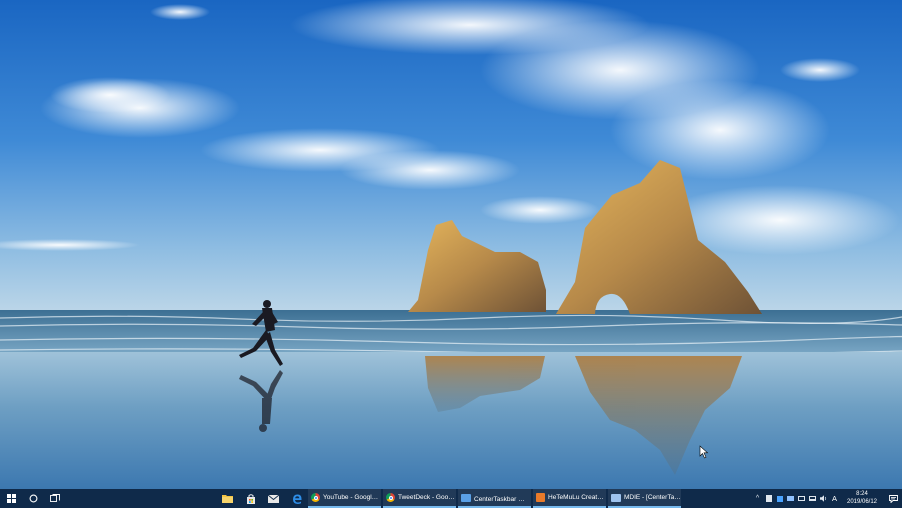 This screenshot has height=508, width=902. I want to click on store-icon, so click(250, 498).